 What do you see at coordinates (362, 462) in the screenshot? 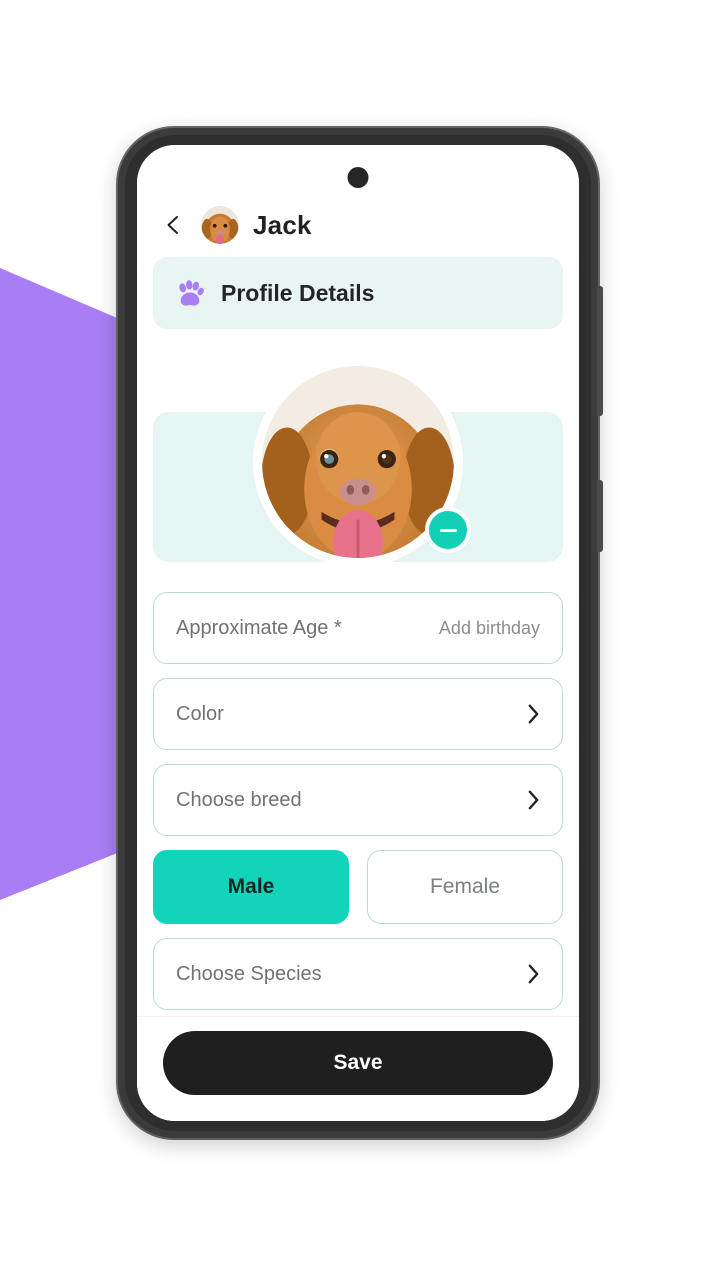
I see `pet-photo-wrapper` at bounding box center [362, 462].